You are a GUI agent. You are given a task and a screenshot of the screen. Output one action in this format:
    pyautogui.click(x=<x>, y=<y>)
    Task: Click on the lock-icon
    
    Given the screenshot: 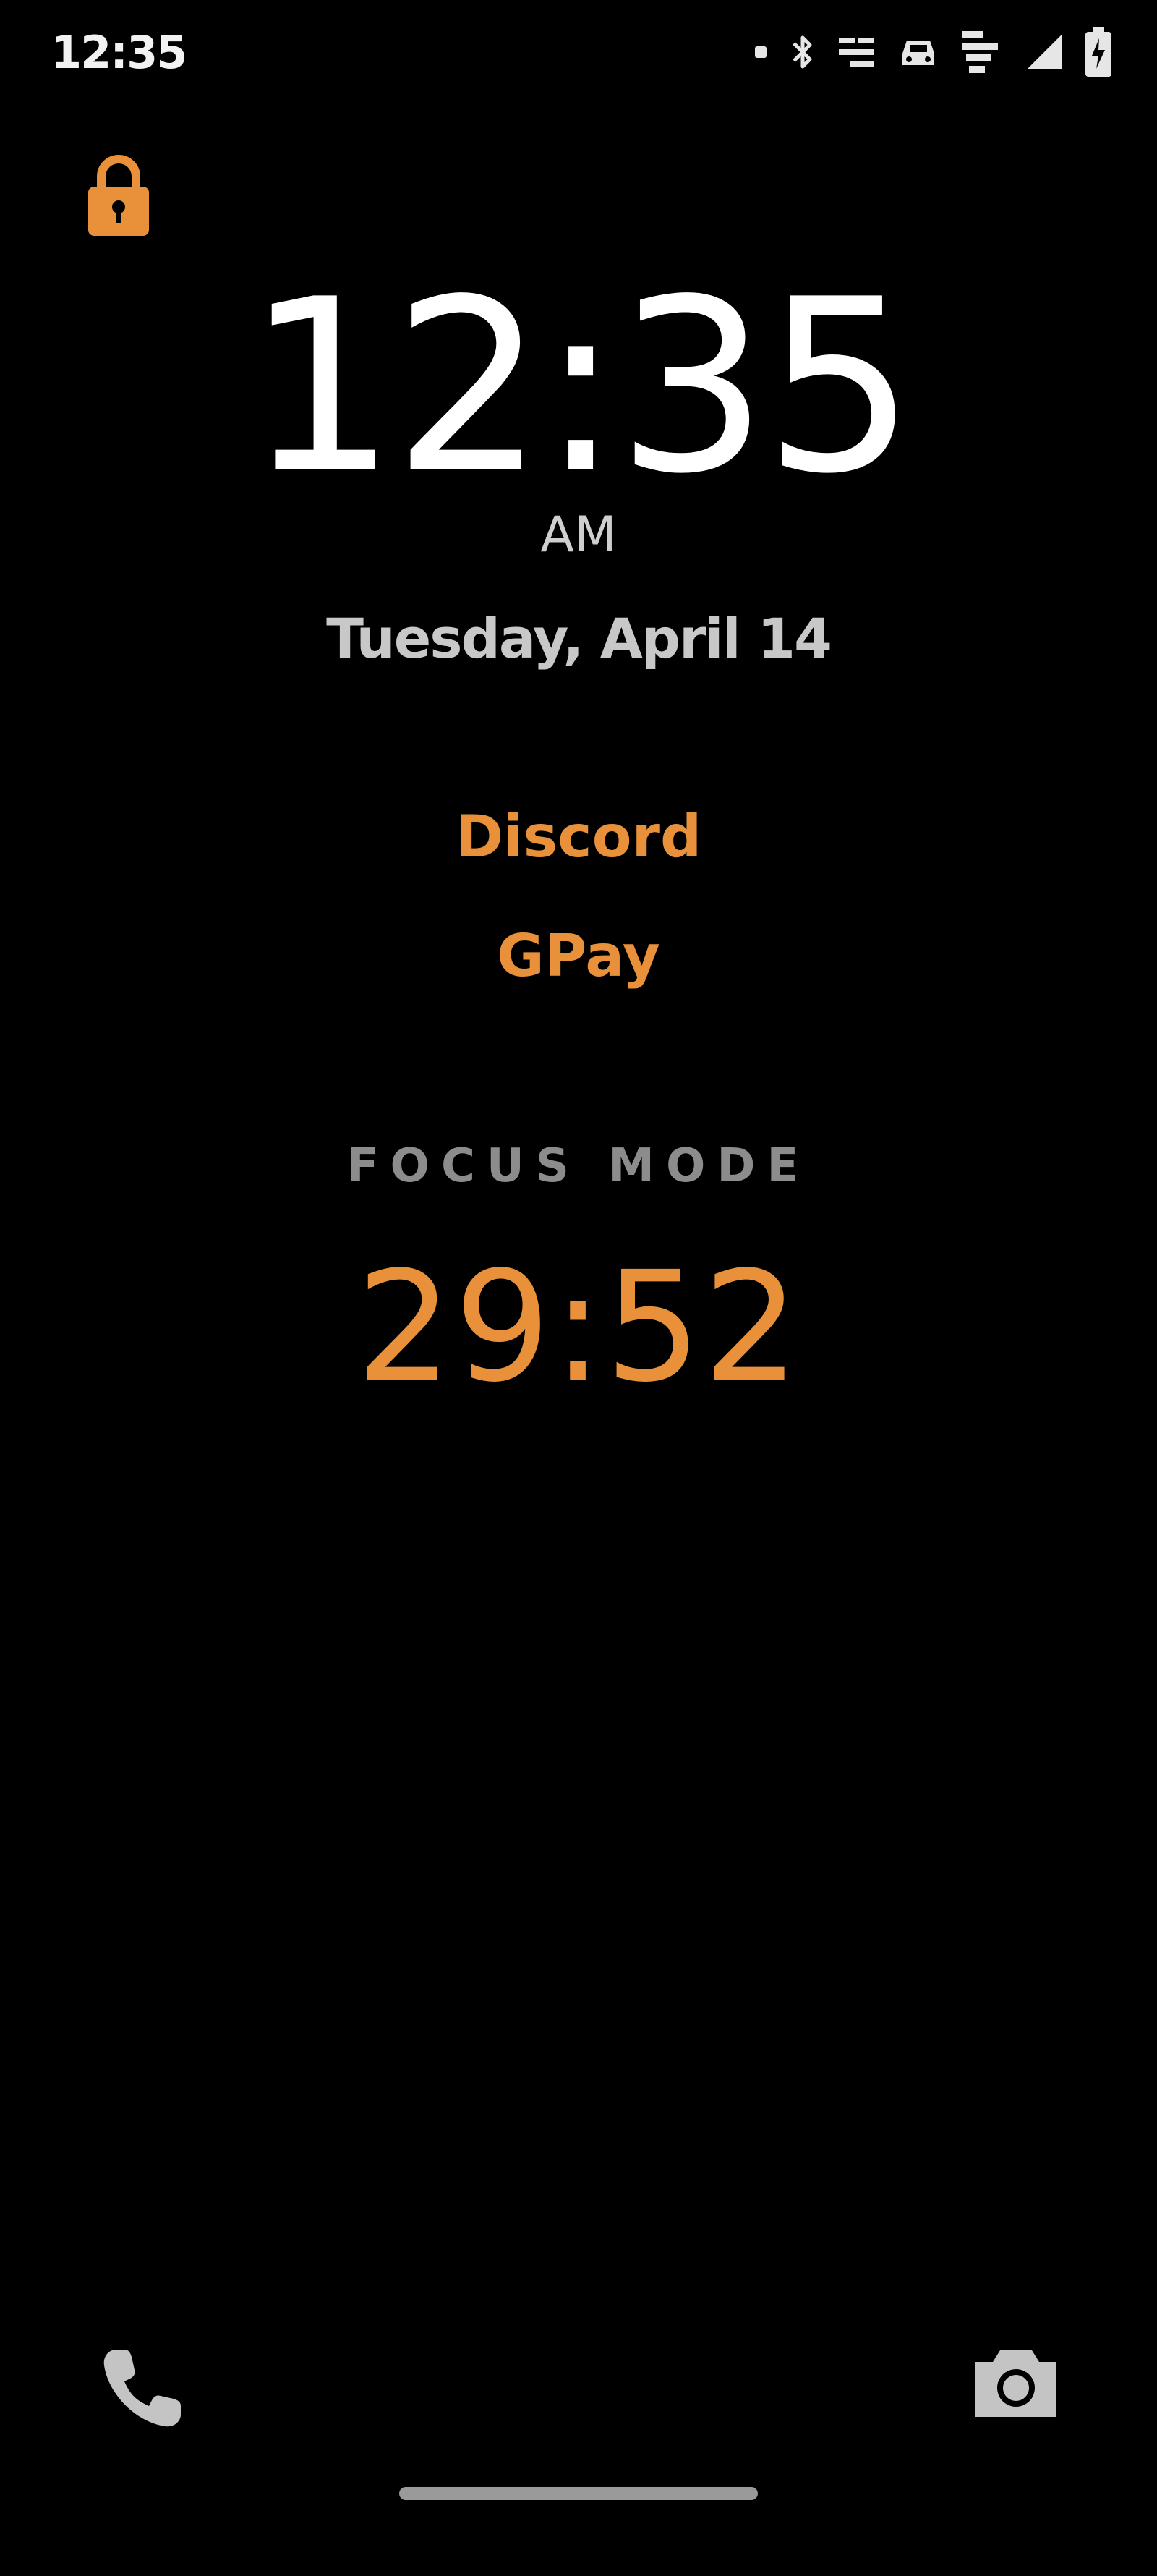 What is the action you would take?
    pyautogui.click(x=118, y=195)
    